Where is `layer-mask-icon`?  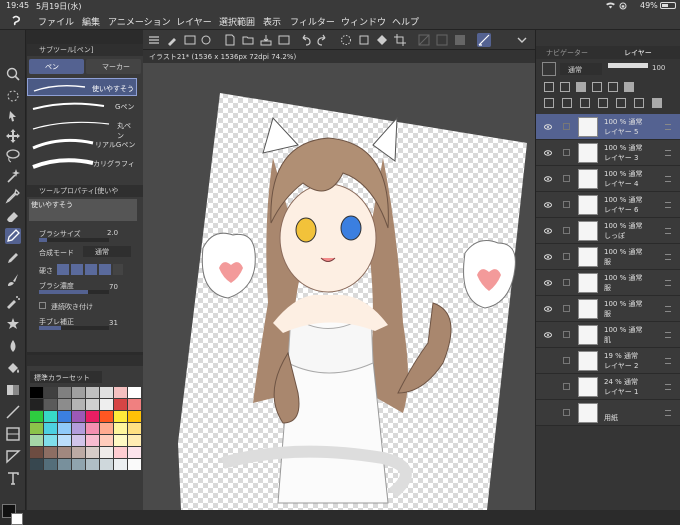 layer-mask-icon is located at coordinates (639, 103).